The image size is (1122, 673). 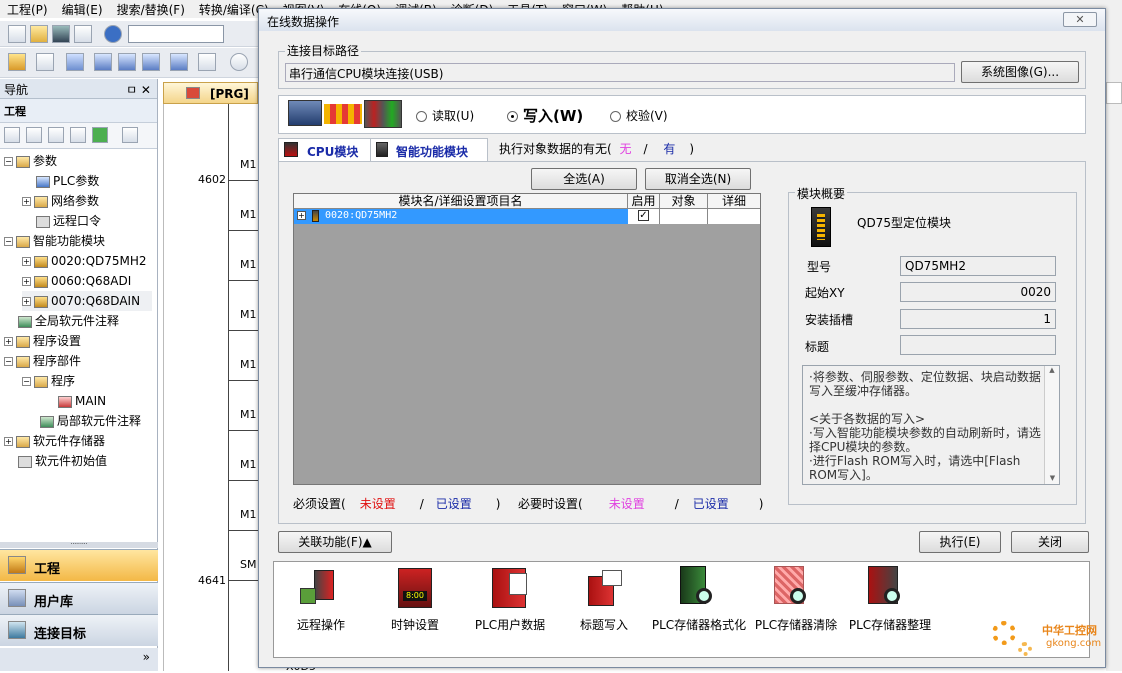 What do you see at coordinates (415, 588) in the screenshot?
I see `clock-setting-icon: 8:00` at bounding box center [415, 588].